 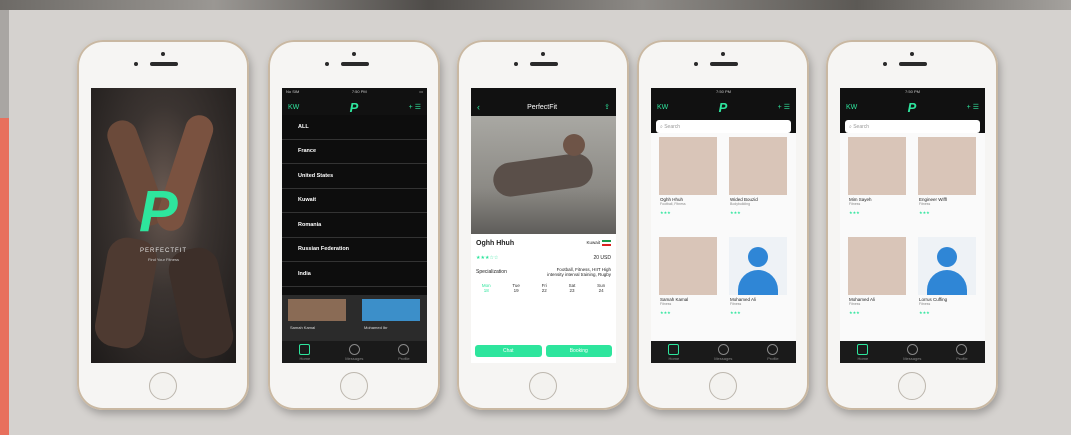 I want to click on day-option: Sat 23, so click(x=572, y=288).